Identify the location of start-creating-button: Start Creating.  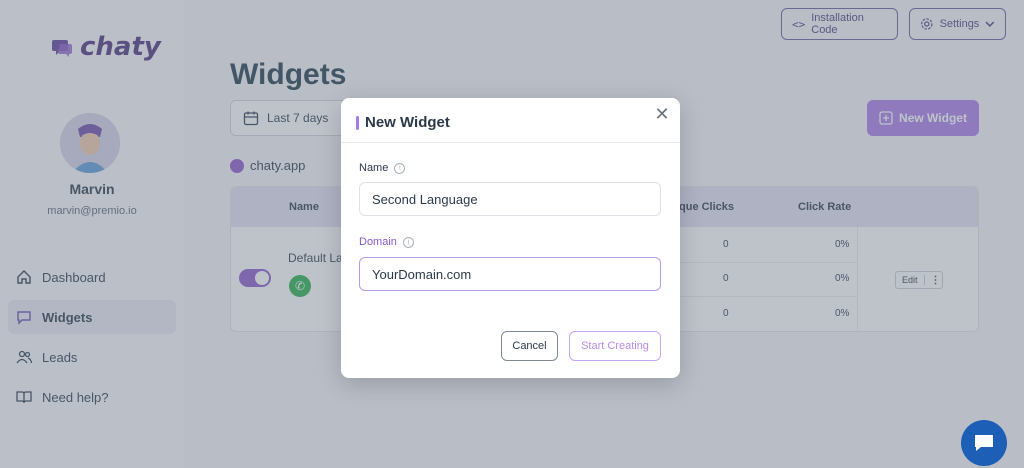
(615, 346).